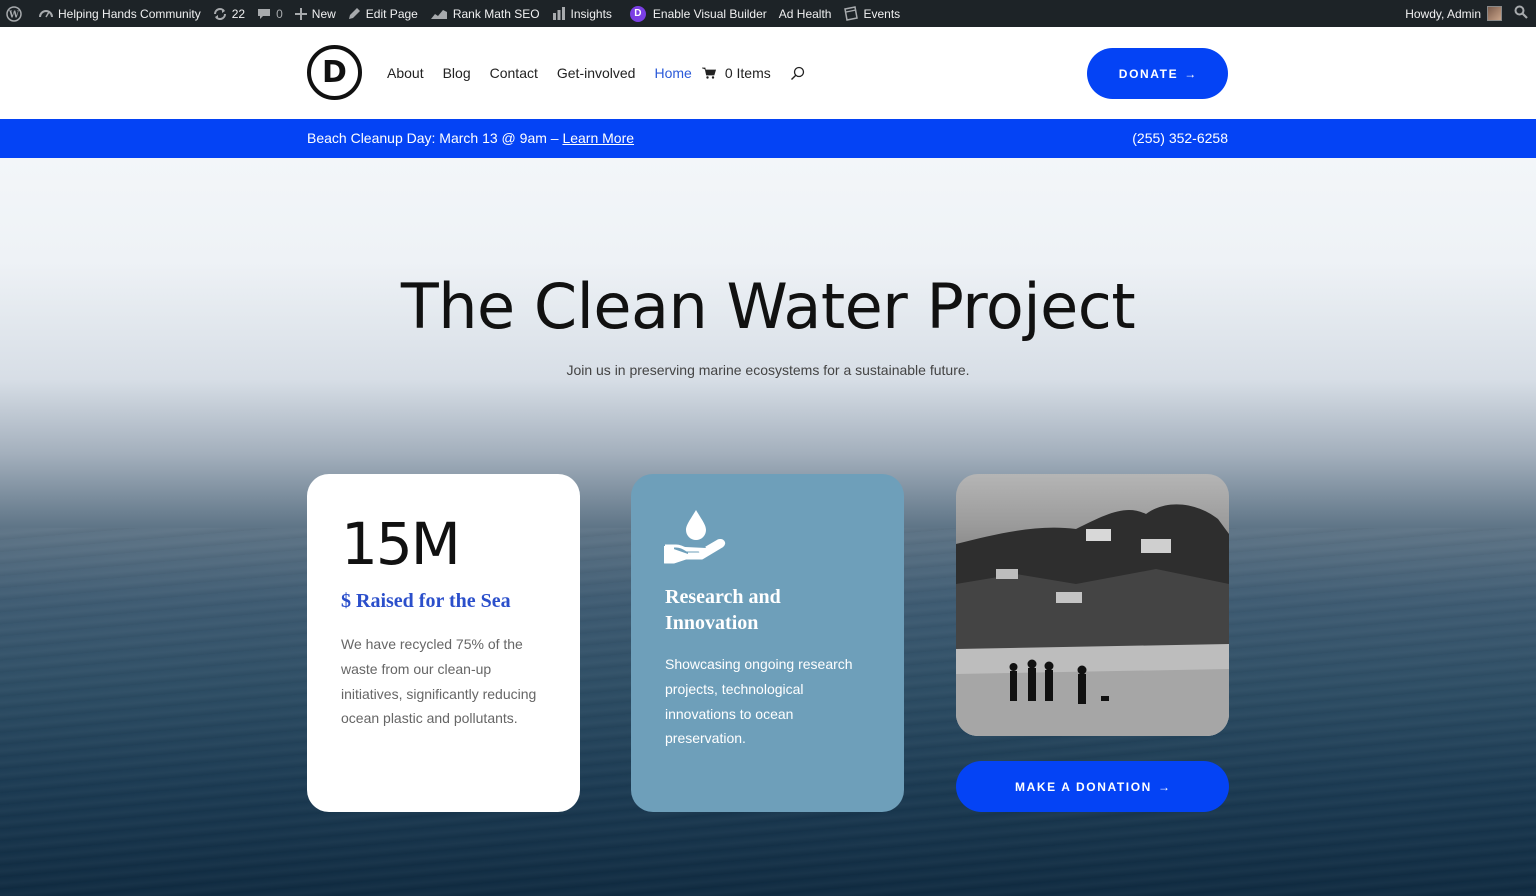 This screenshot has height=896, width=1536. I want to click on donate-button: DONATE →, so click(1157, 73).